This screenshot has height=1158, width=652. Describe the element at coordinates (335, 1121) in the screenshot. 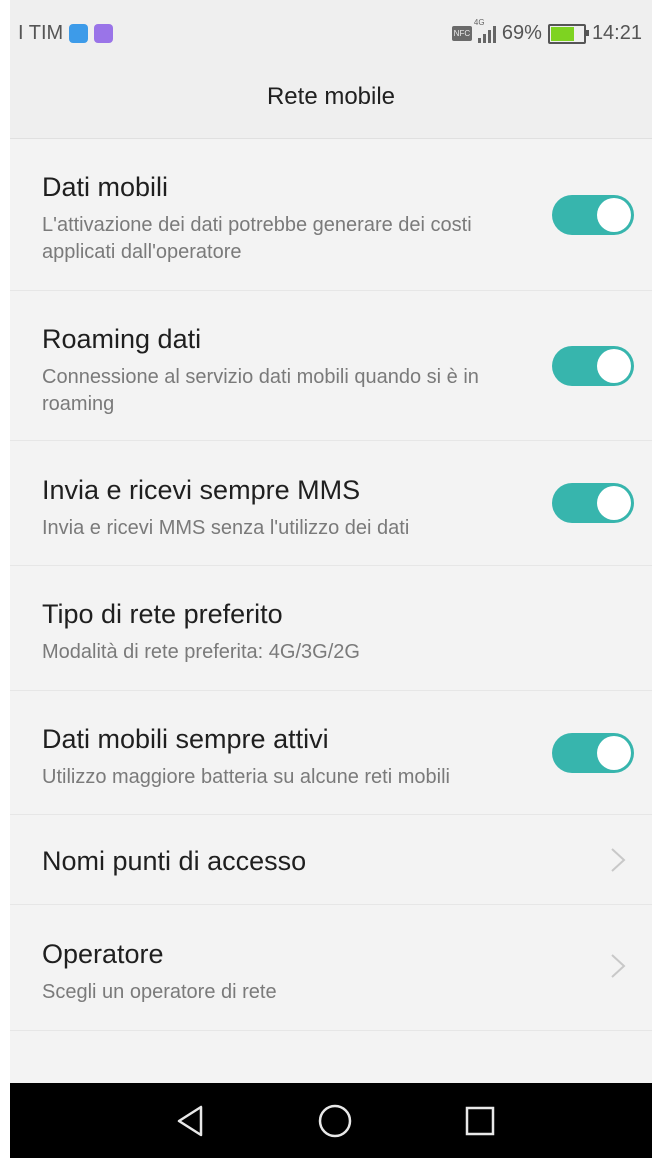

I see `home-icon` at that location.